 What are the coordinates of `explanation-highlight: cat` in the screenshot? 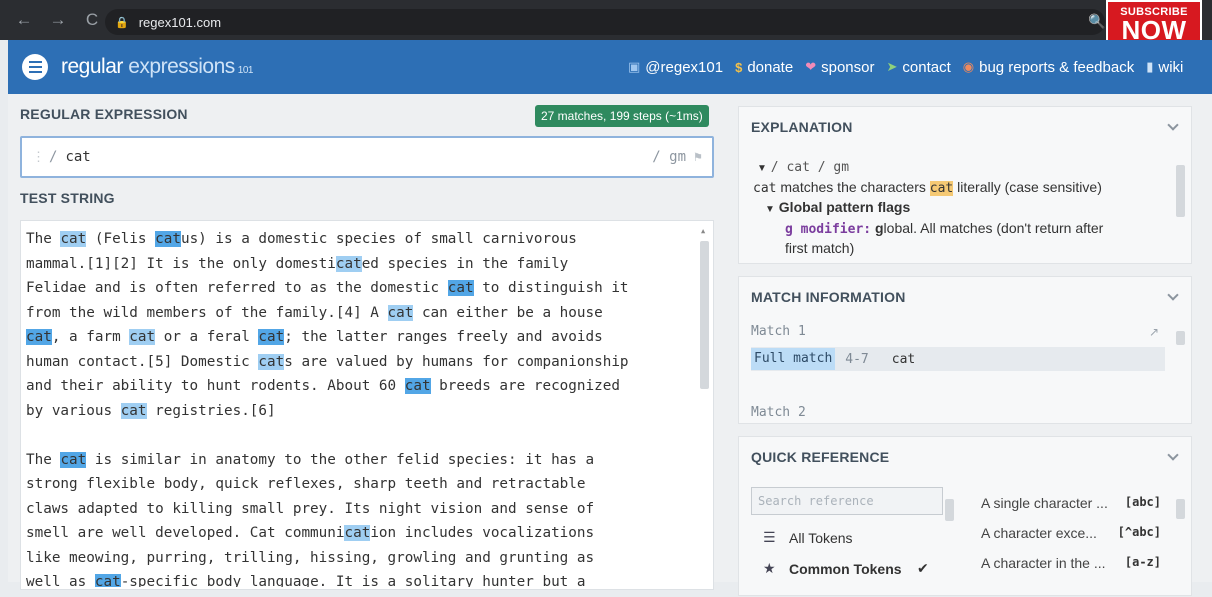 It's located at (941, 188).